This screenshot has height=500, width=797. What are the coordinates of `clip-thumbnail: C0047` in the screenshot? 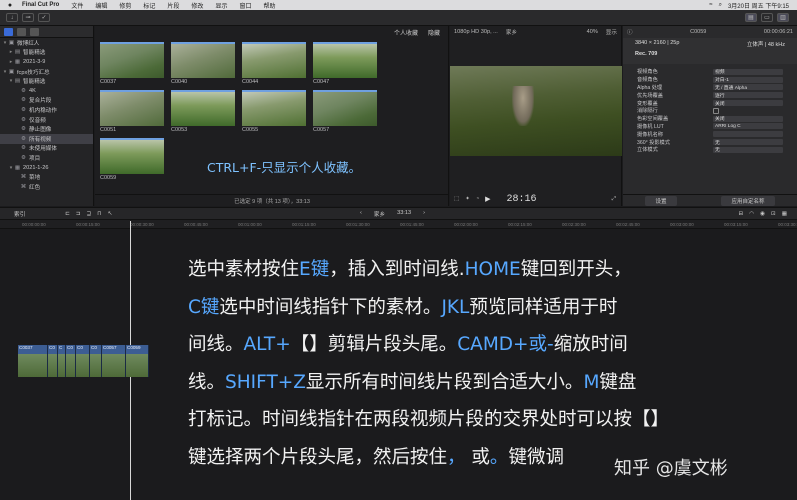 It's located at (345, 64).